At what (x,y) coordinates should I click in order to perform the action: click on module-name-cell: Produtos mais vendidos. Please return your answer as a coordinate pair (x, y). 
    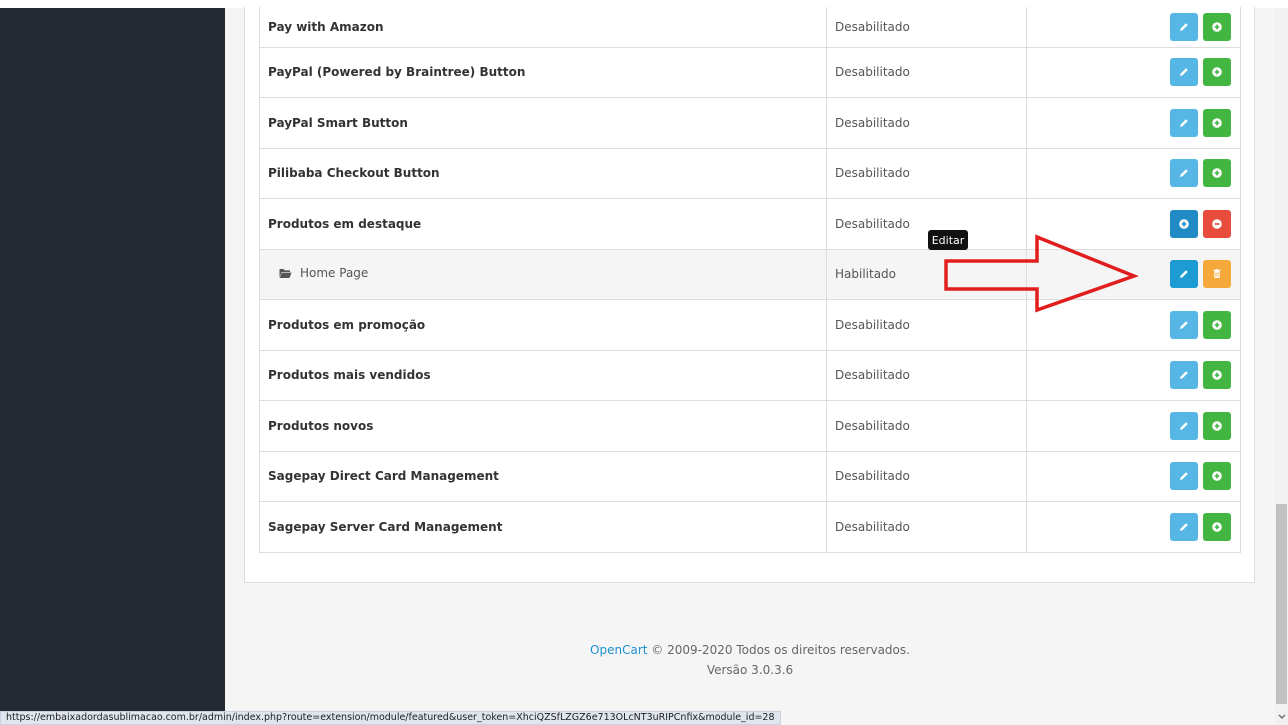
    Looking at the image, I should click on (543, 375).